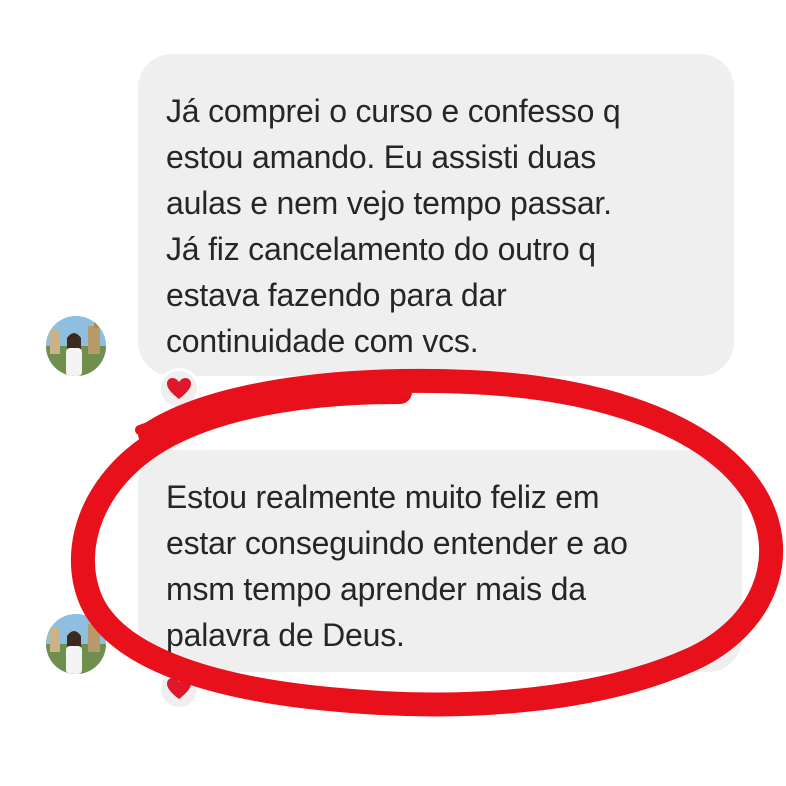 The height and width of the screenshot is (786, 786). I want to click on message-line: estar conseguindo entender e ao, so click(397, 543).